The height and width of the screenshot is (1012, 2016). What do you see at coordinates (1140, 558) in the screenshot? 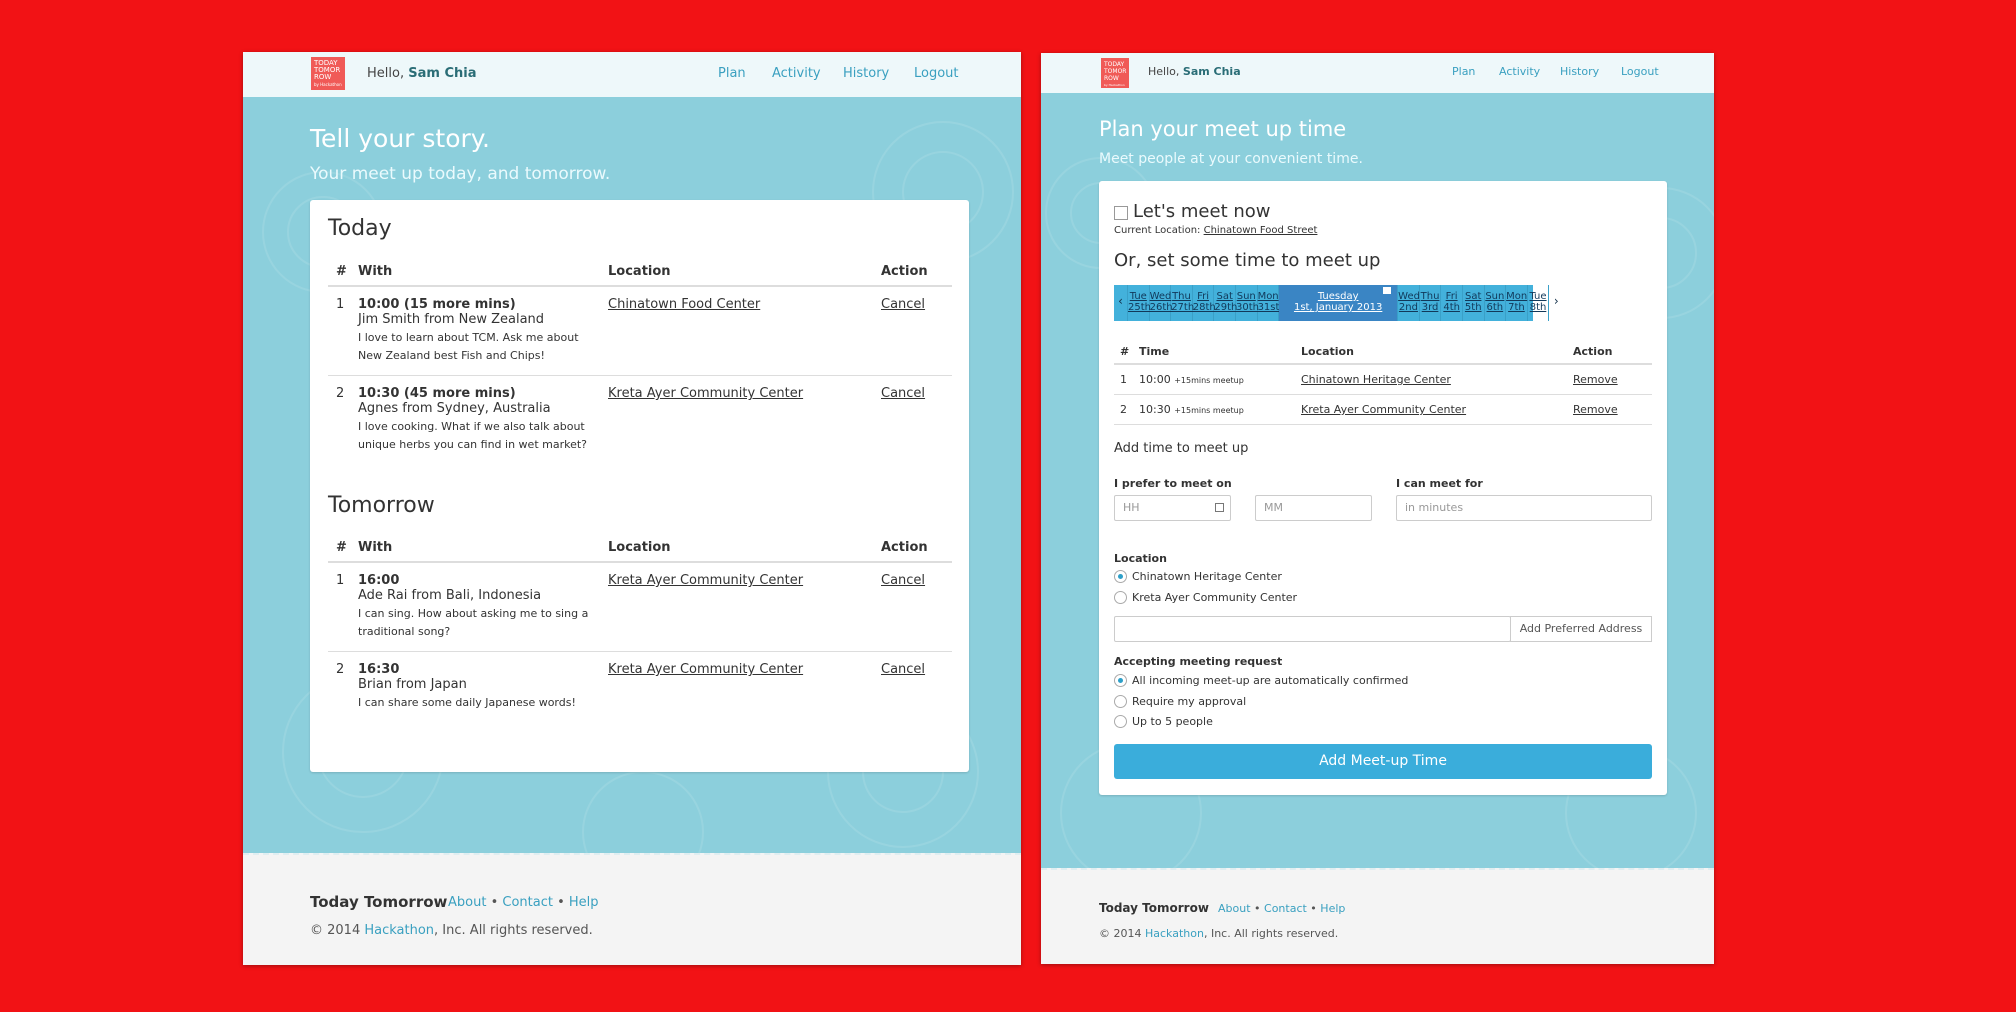
I see `location-label: Location` at bounding box center [1140, 558].